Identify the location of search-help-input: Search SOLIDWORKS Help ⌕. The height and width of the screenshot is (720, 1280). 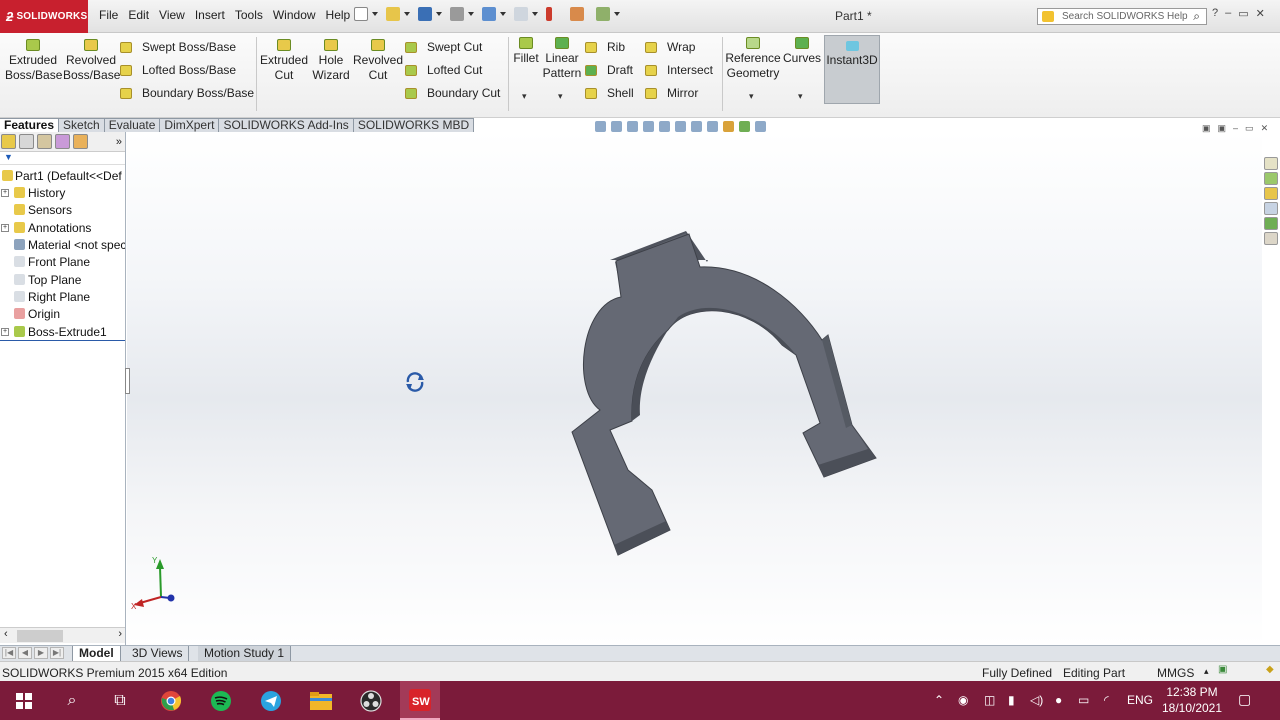
(1122, 16).